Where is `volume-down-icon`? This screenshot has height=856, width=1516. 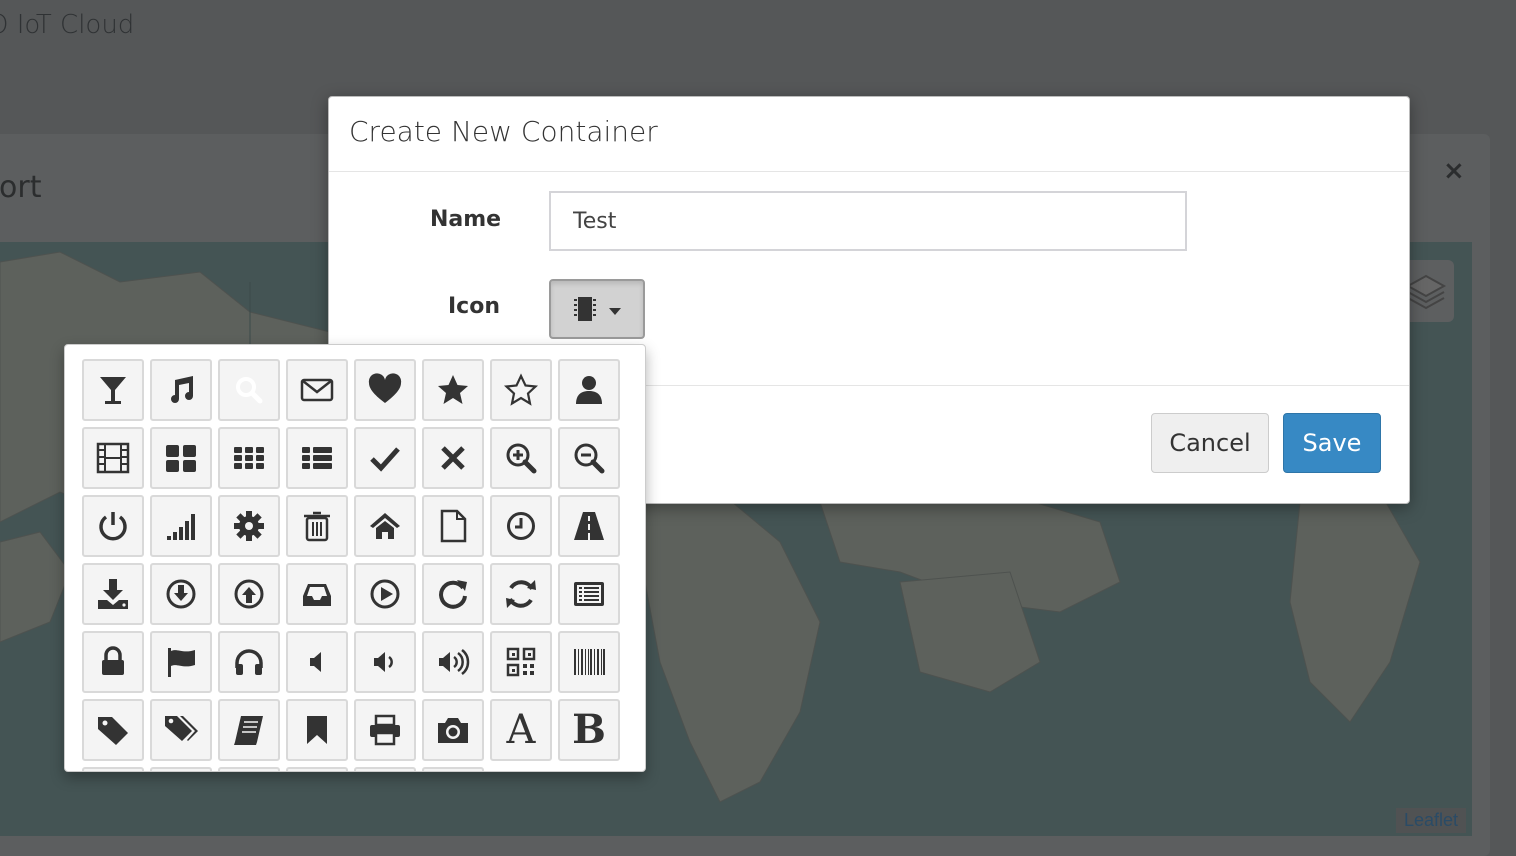
volume-down-icon is located at coordinates (383, 662).